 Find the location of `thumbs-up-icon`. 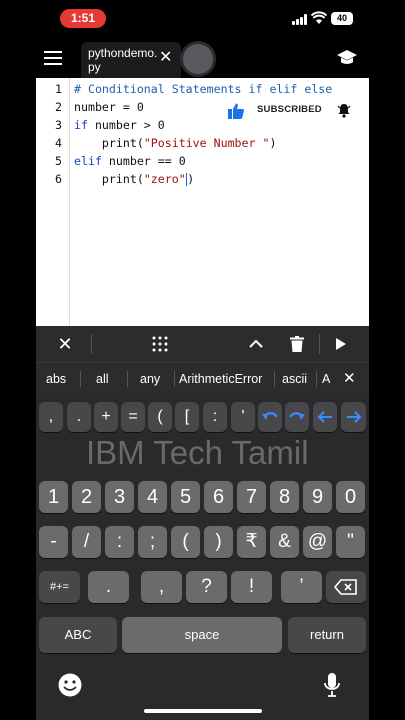

thumbs-up-icon is located at coordinates (236, 111).